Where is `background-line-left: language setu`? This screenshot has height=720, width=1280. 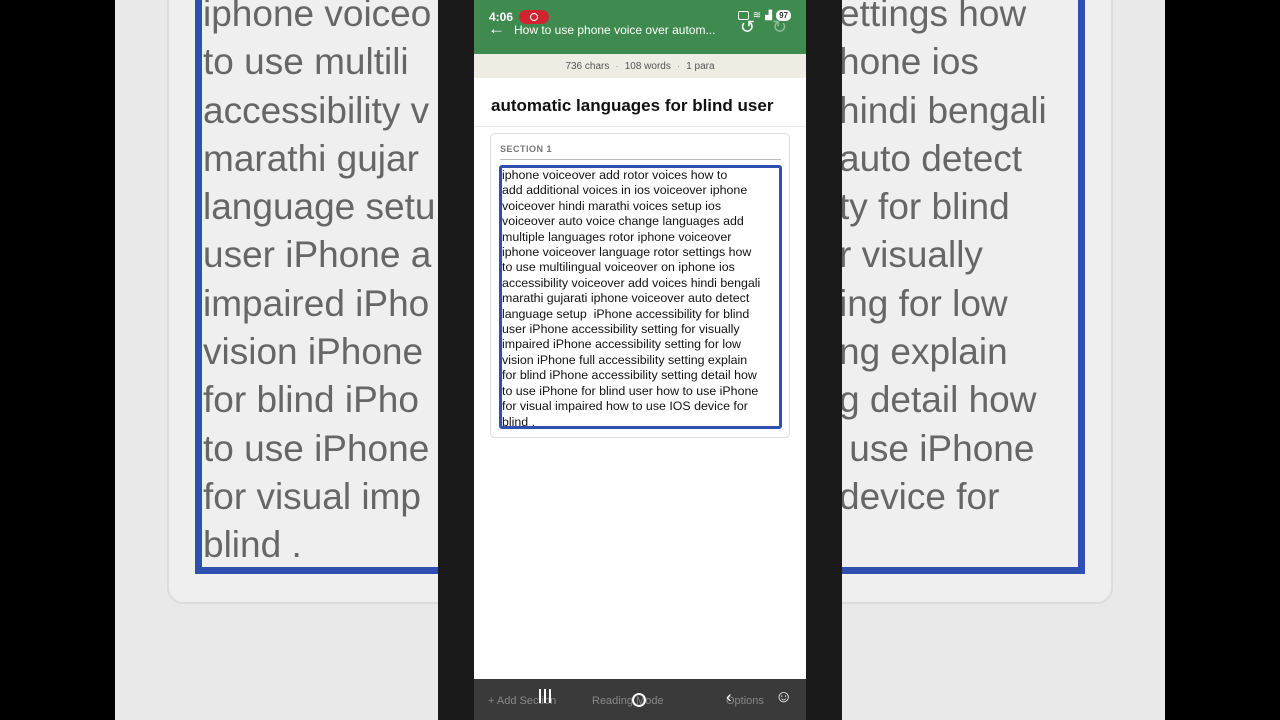 background-line-left: language setu is located at coordinates (319, 207).